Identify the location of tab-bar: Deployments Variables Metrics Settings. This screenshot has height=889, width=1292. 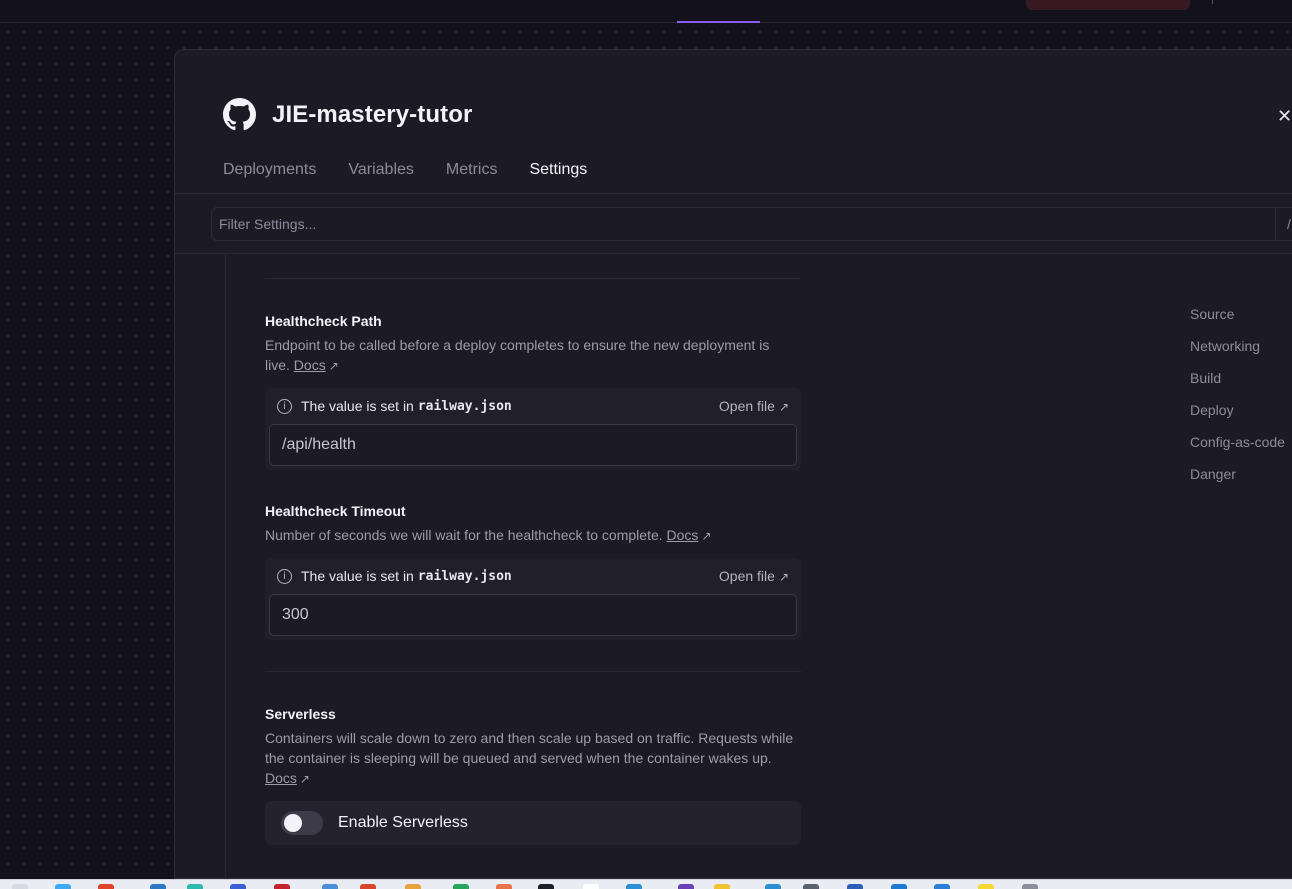
(405, 172).